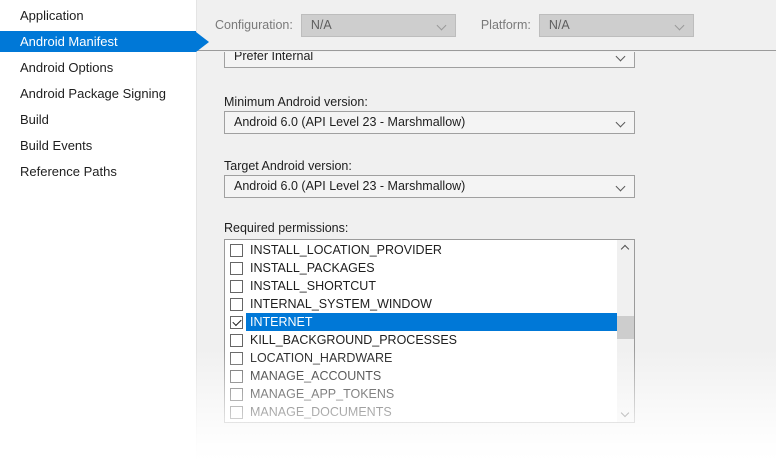  What do you see at coordinates (322, 394) in the screenshot?
I see `permission-name: MANAGE_APP_TOKENS` at bounding box center [322, 394].